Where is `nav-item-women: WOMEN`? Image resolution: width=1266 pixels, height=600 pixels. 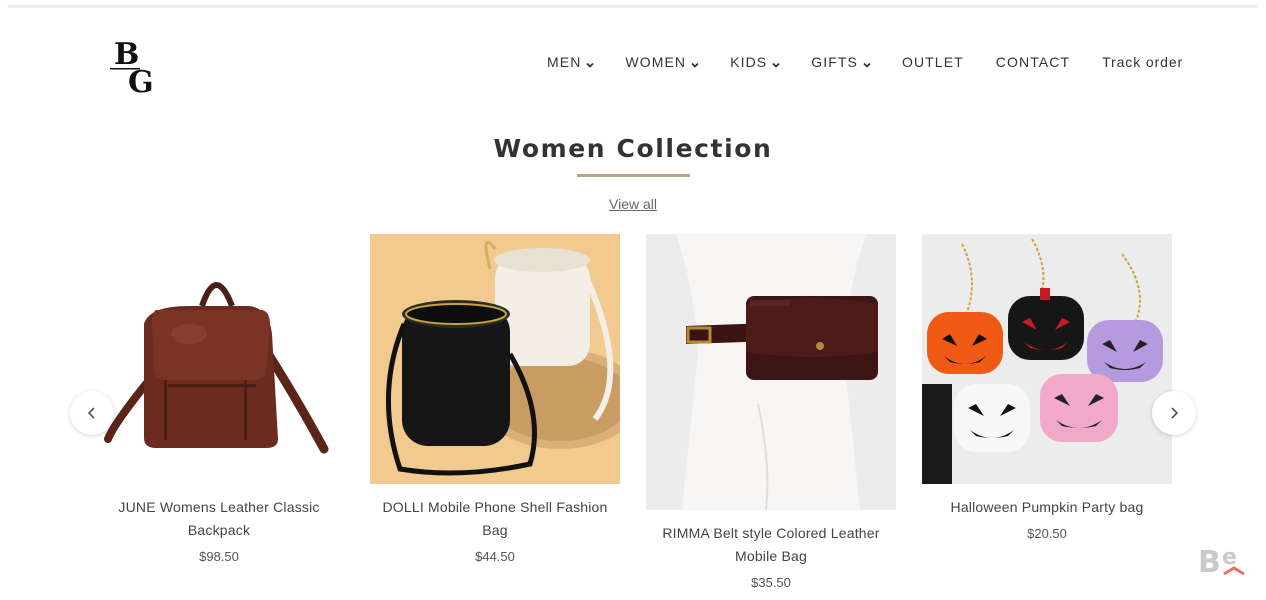
nav-item-women: WOMEN is located at coordinates (662, 62).